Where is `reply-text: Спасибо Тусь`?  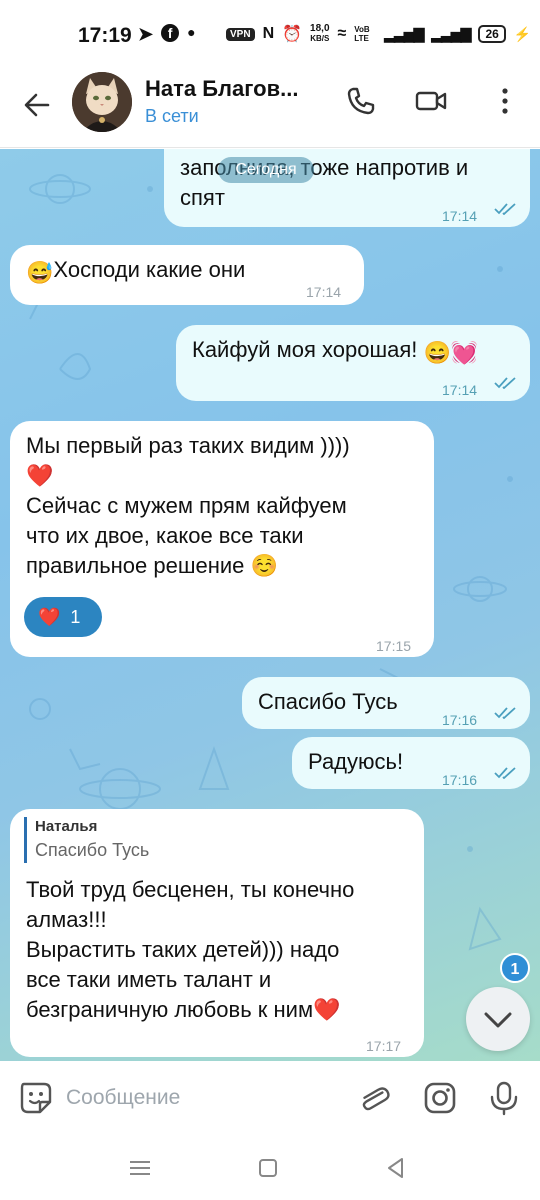 reply-text: Спасибо Тусь is located at coordinates (92, 850).